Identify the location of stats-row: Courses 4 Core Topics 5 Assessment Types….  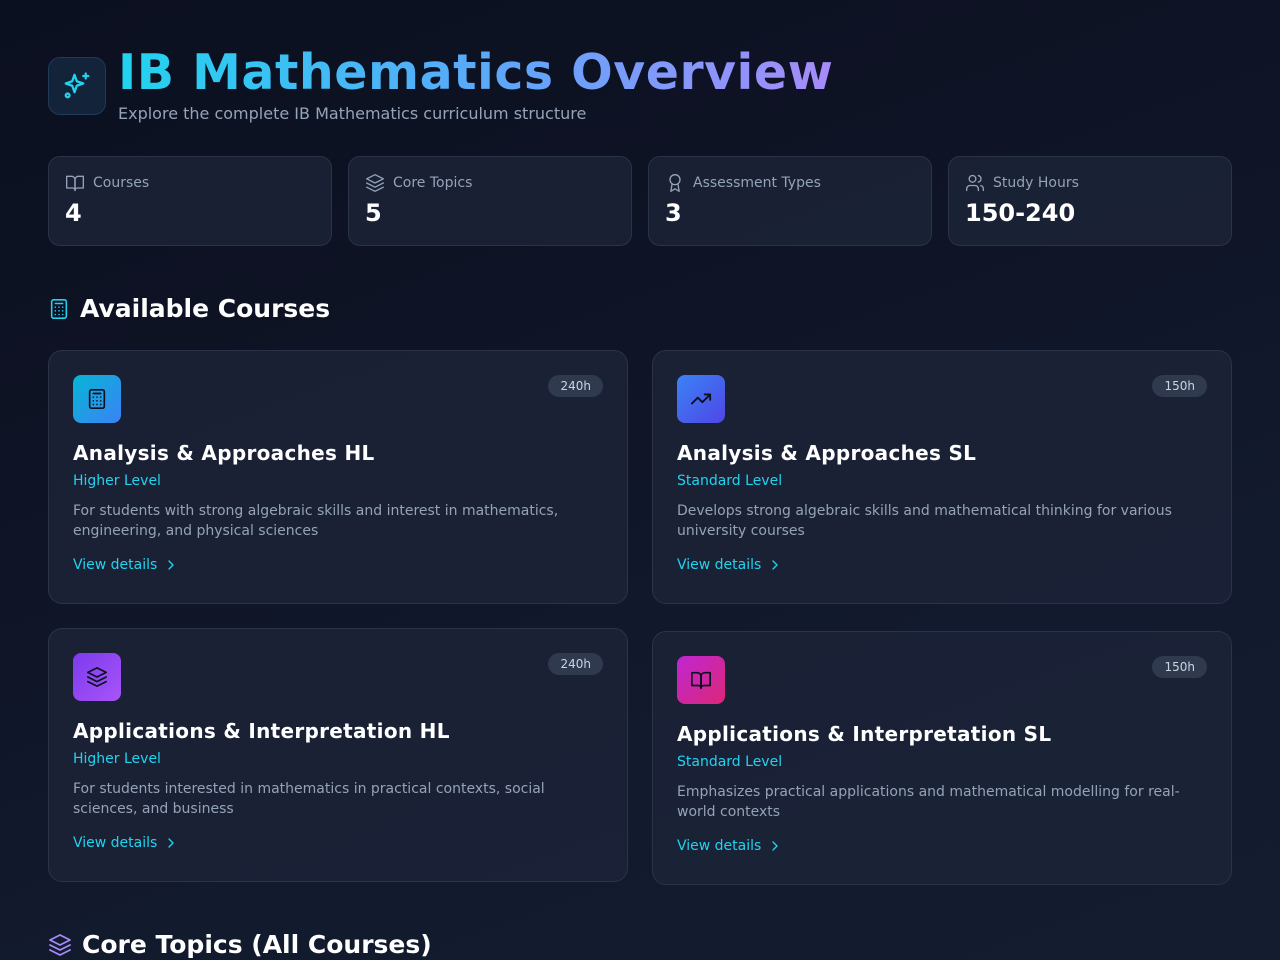
(640, 201).